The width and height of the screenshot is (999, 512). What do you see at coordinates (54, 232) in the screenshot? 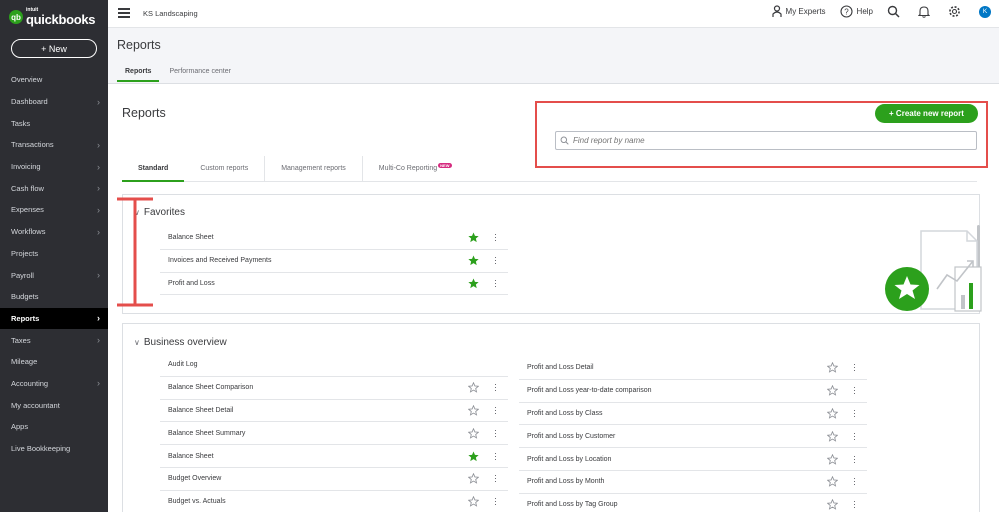
I see `sidebar-item-workflows: Workflows ›` at bounding box center [54, 232].